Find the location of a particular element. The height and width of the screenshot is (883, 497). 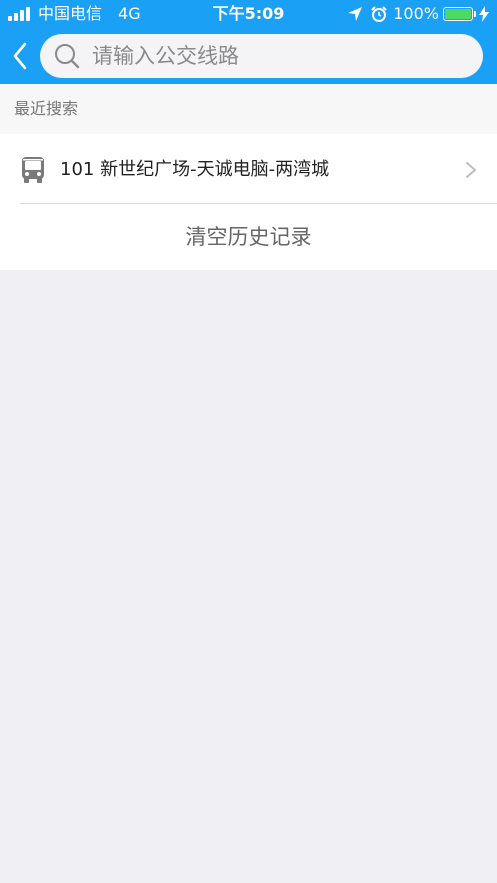

status-right: 100% is located at coordinates (418, 14).